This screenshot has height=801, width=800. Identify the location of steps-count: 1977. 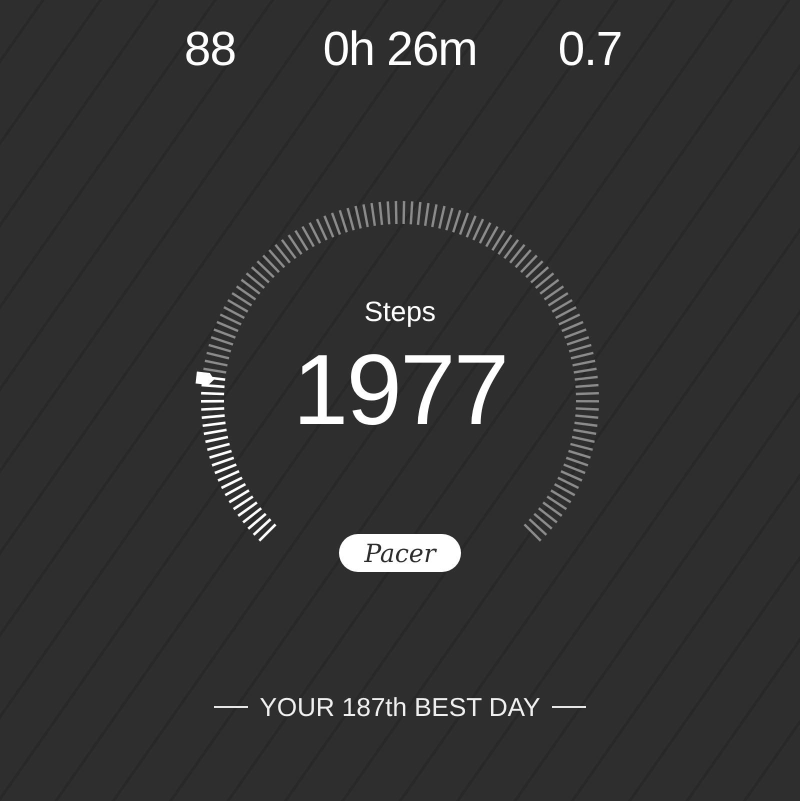
(400, 390).